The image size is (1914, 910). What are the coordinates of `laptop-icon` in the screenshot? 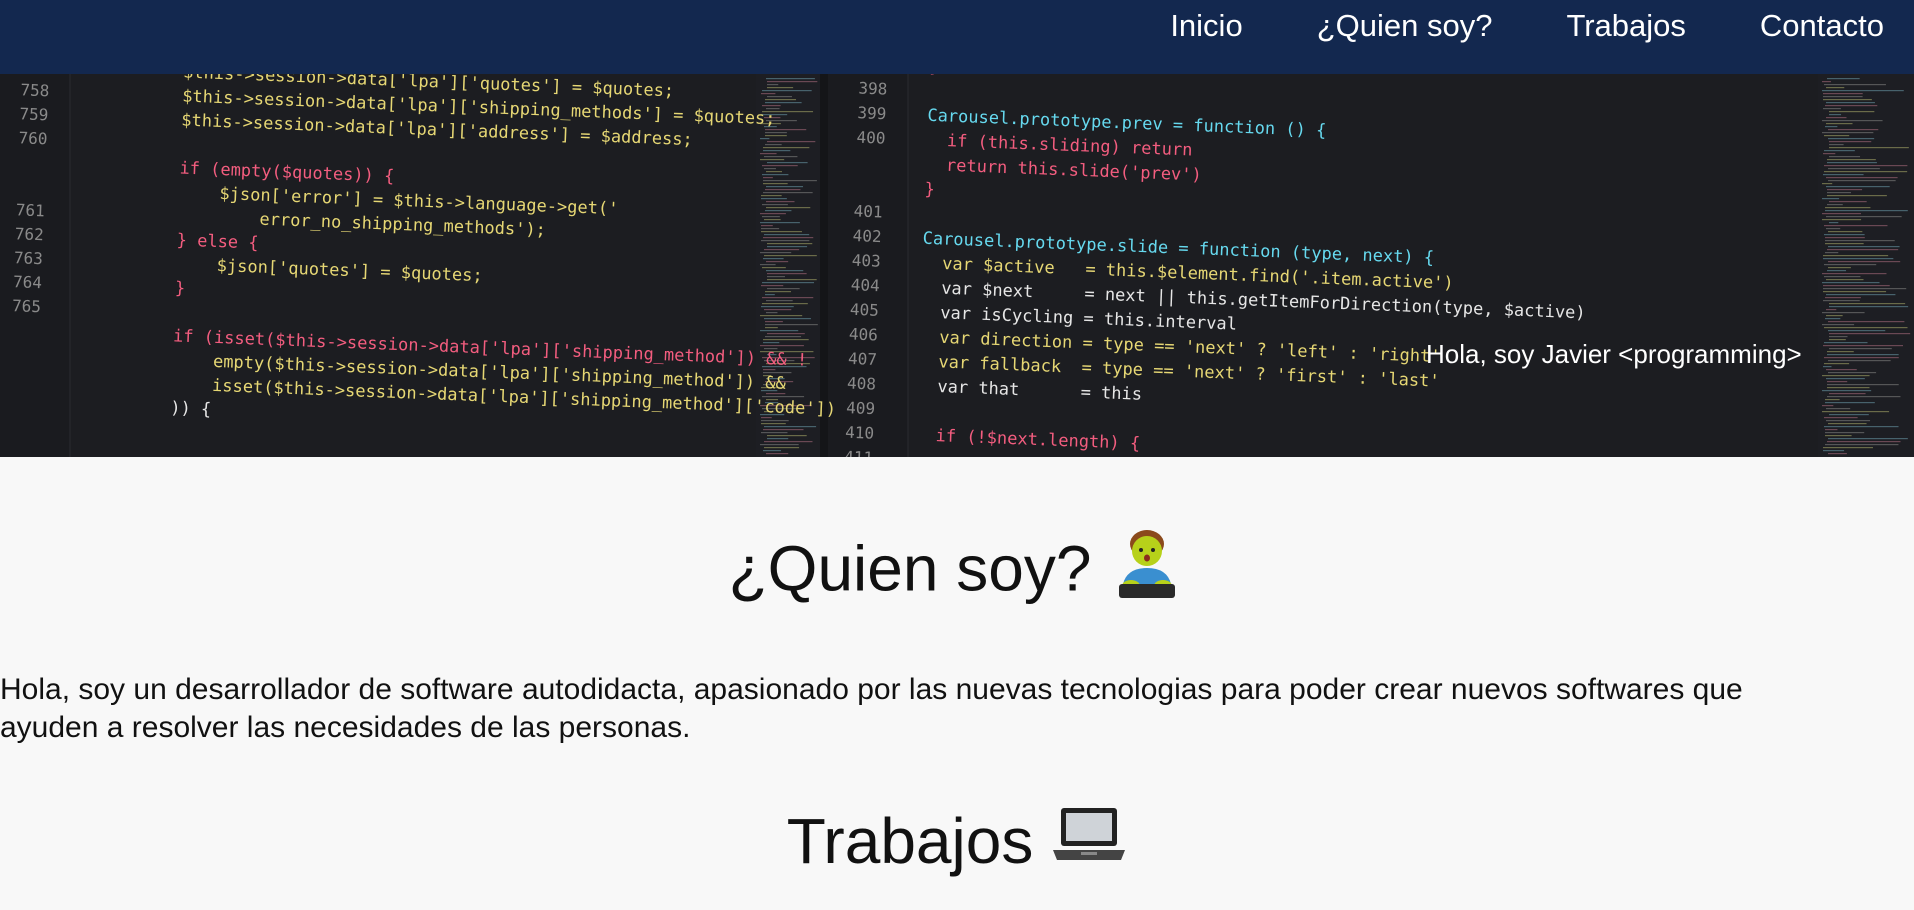 It's located at (1089, 842).